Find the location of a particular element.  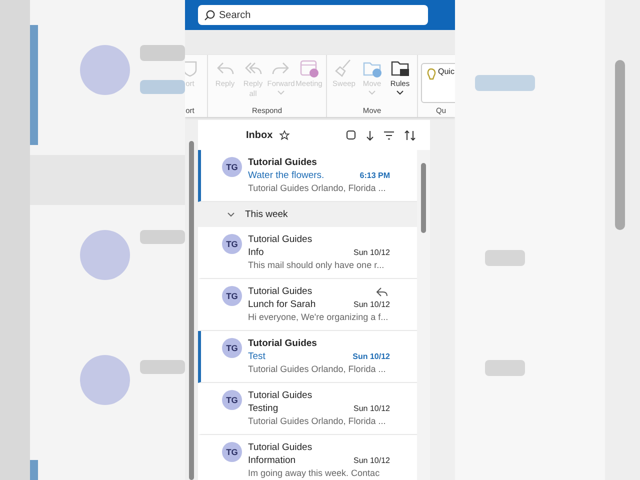

folder-title: Inbox is located at coordinates (259, 135).